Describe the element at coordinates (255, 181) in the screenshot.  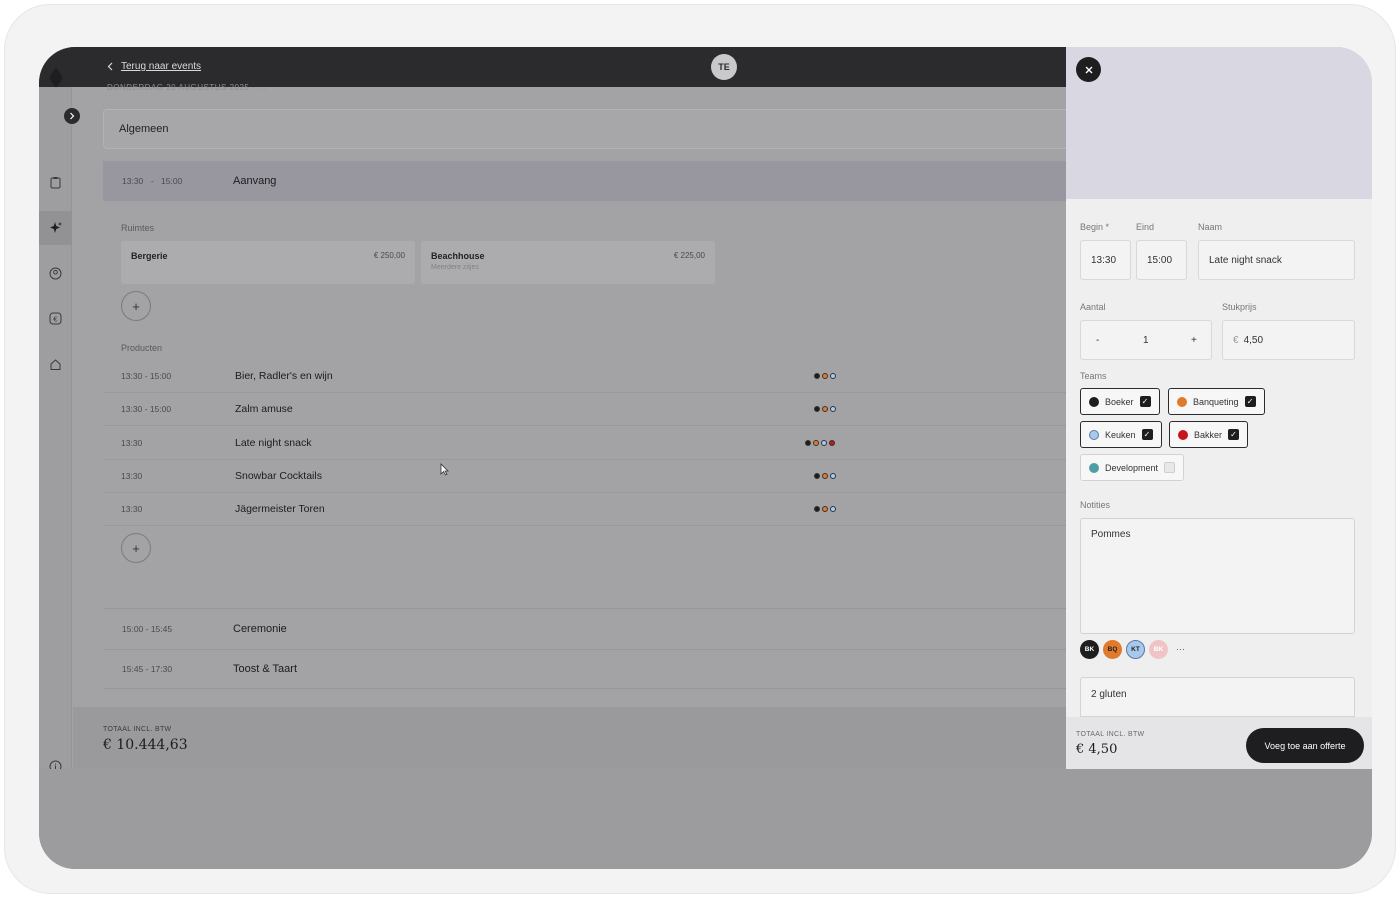
I see `section-title: Aanvang` at that location.